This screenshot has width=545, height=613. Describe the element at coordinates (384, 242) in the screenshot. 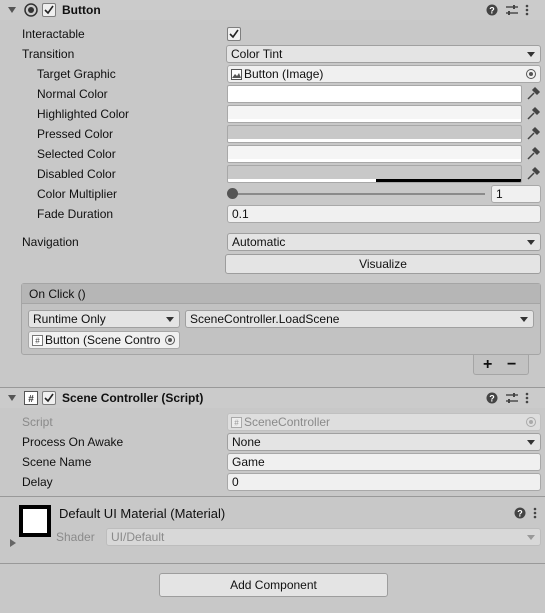

I see `navigation-dropdown: Automatic` at that location.